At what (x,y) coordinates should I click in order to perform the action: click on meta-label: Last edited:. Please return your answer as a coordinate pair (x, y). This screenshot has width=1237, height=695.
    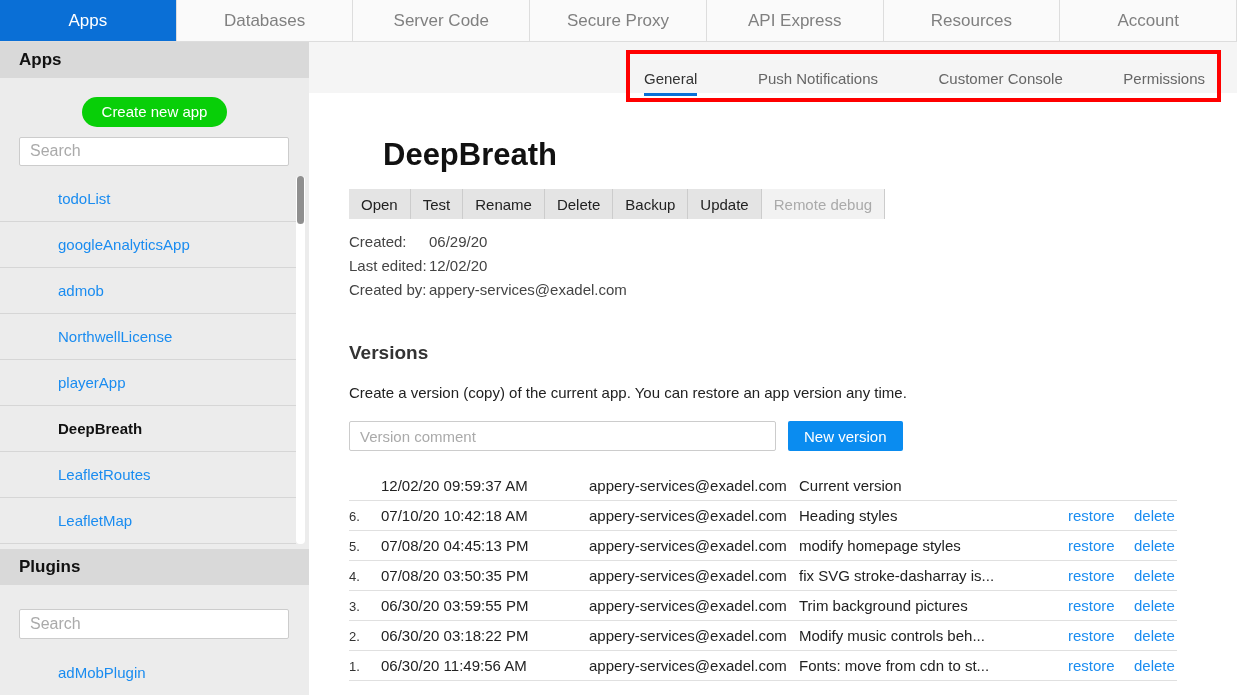
    Looking at the image, I should click on (388, 265).